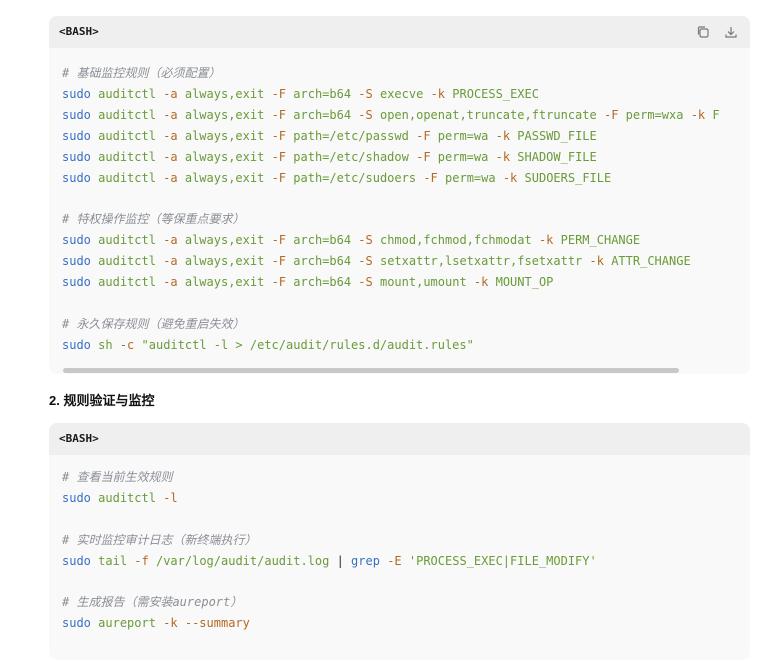 This screenshot has width=762, height=660. What do you see at coordinates (394, 560) in the screenshot?
I see `code-token: -E` at bounding box center [394, 560].